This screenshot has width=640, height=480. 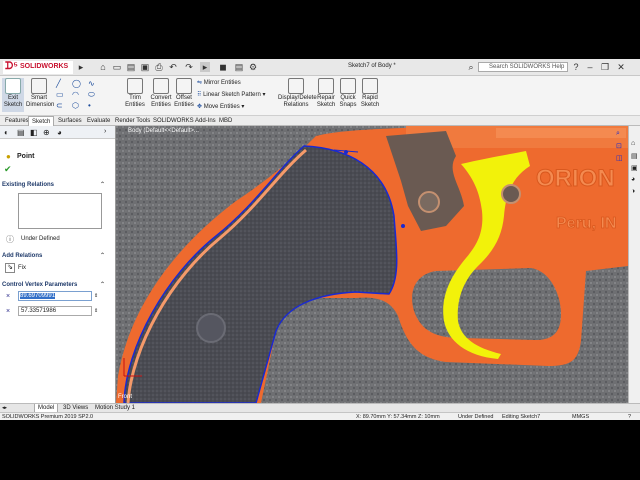 I want to click on tab-surfaces: Surfaces, so click(x=70, y=121).